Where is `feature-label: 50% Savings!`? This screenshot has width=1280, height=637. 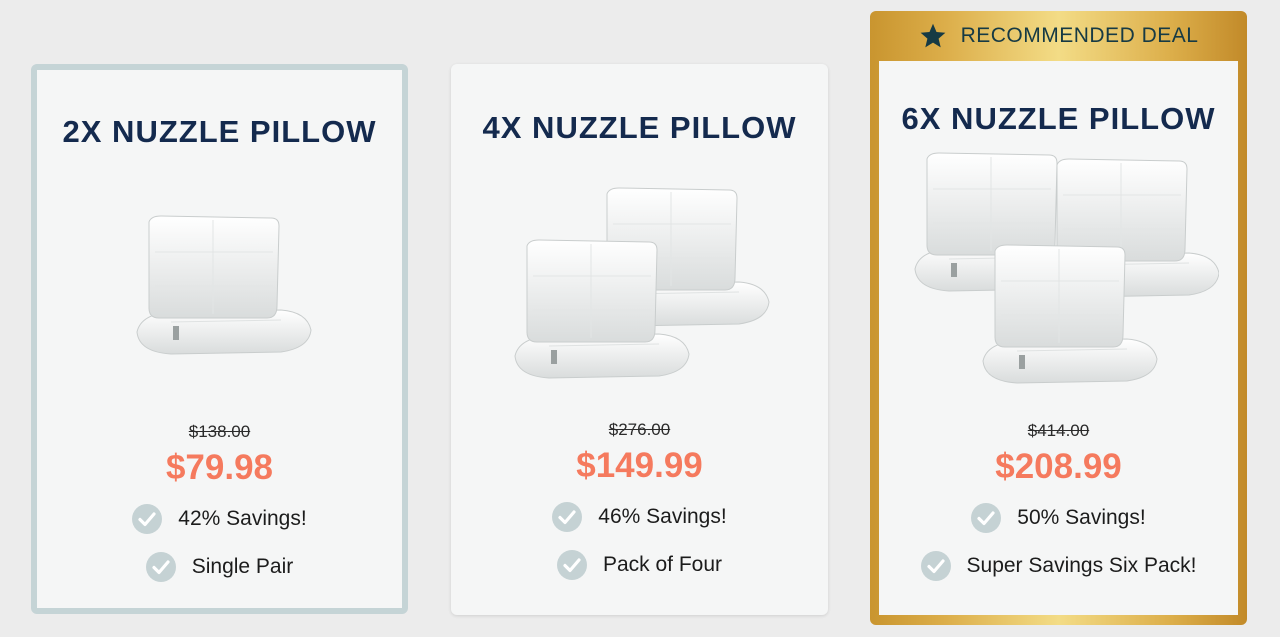
feature-label: 50% Savings! is located at coordinates (1081, 517).